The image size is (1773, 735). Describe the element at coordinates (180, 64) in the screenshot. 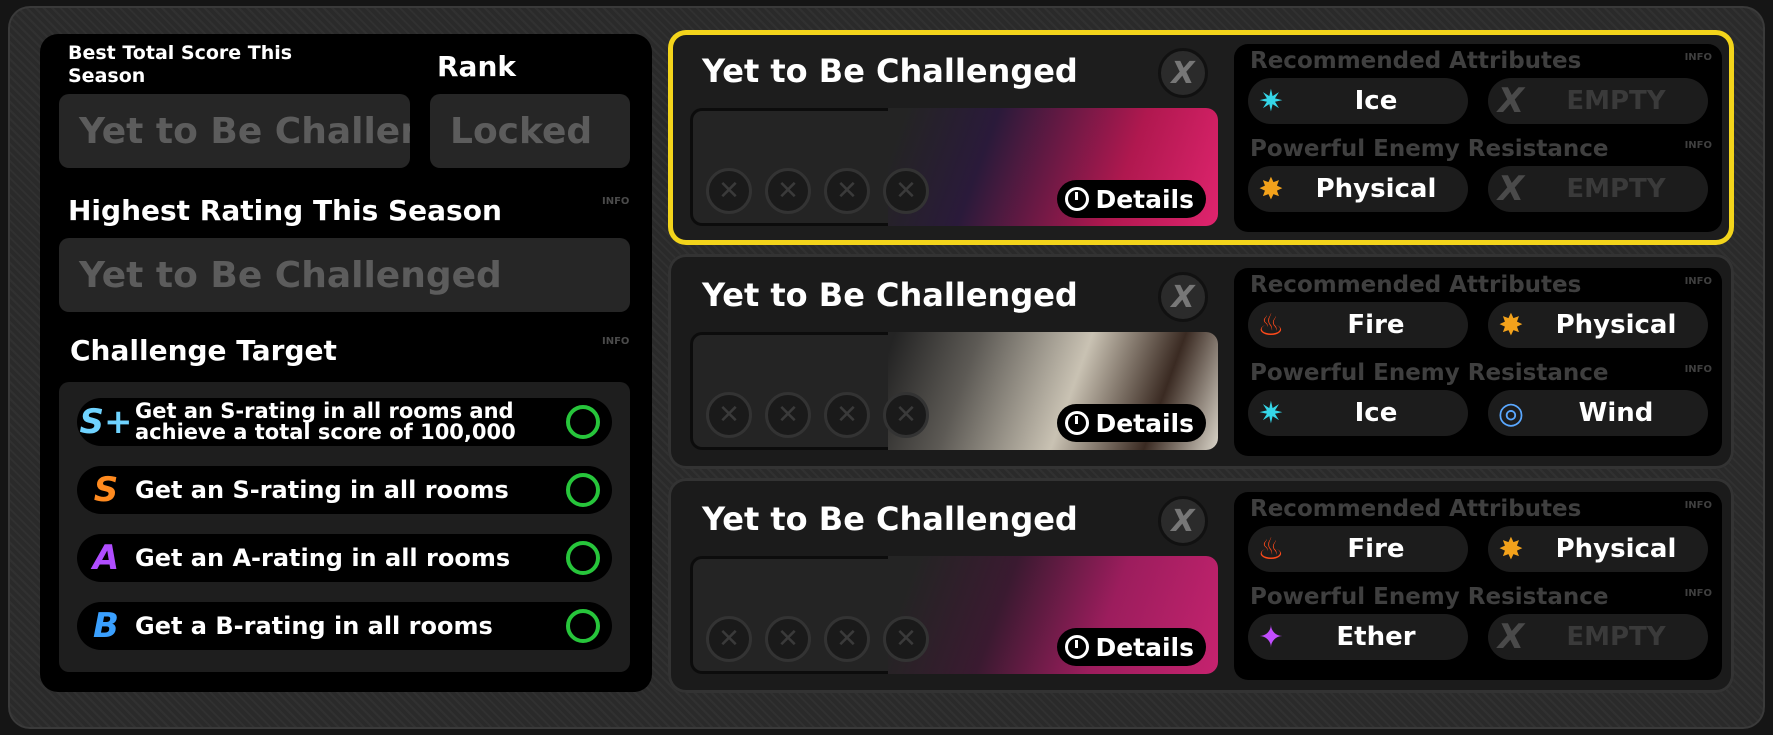

I see `best-score-label: Best Total Score This Season` at that location.